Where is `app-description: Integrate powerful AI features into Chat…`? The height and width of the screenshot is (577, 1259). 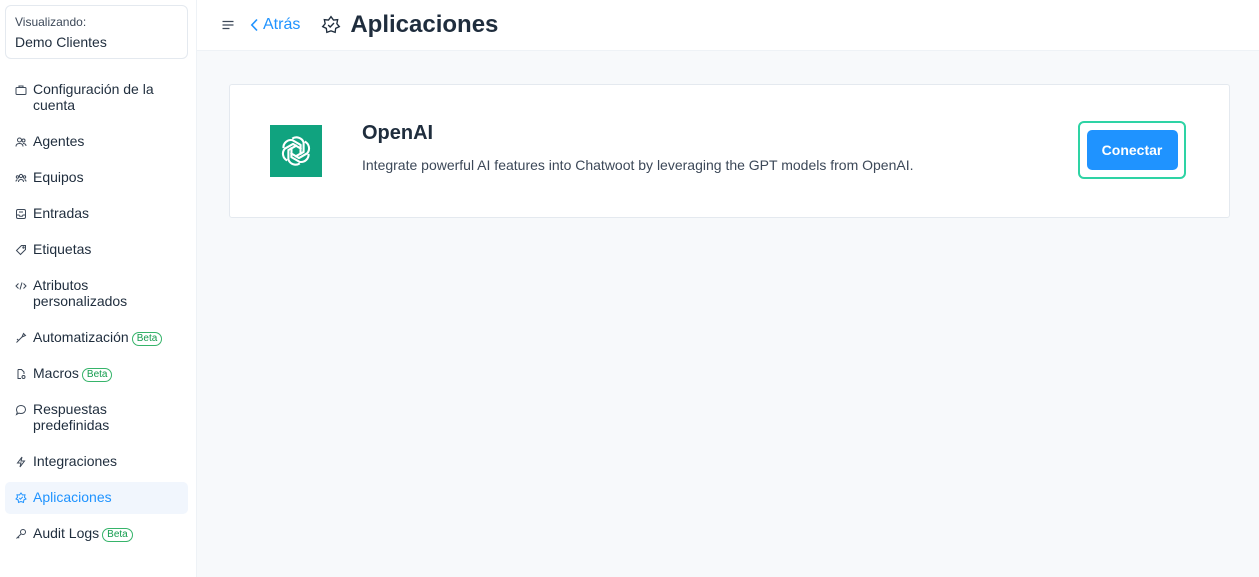 app-description: Integrate powerful AI features into Chat… is located at coordinates (638, 165).